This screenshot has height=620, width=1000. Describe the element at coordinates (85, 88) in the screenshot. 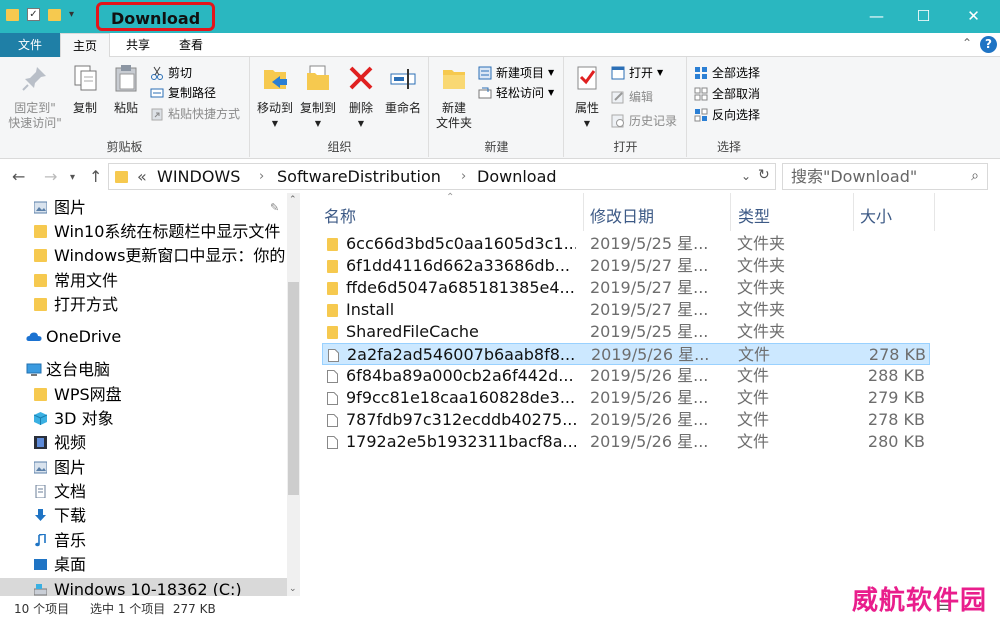

I see `copy-button: 复制` at that location.